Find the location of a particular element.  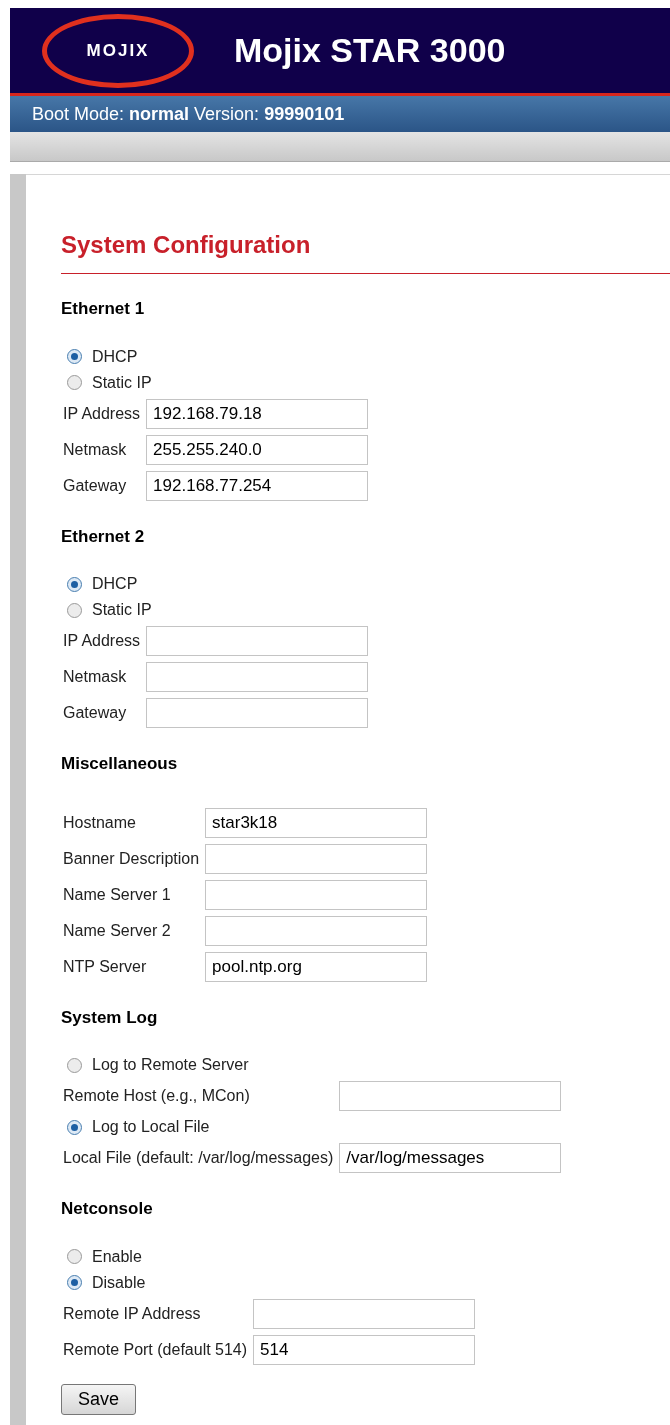

field-label: Banner Description is located at coordinates (131, 858).